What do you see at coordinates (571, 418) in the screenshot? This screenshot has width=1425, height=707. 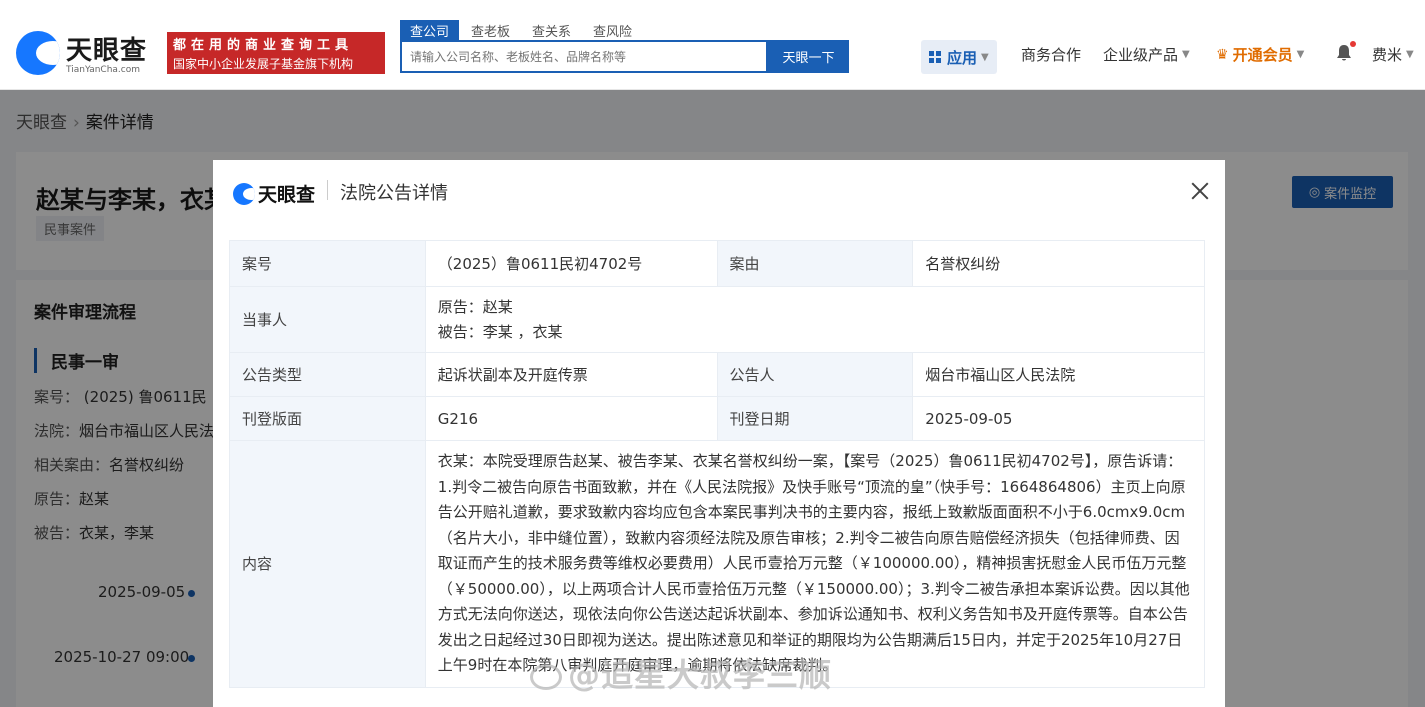 I see `page-value: G216` at bounding box center [571, 418].